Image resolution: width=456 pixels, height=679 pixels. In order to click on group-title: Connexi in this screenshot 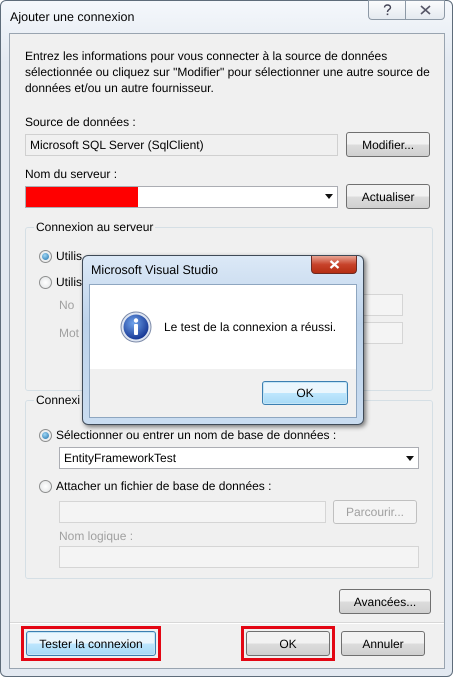, I will do `click(58, 400)`.